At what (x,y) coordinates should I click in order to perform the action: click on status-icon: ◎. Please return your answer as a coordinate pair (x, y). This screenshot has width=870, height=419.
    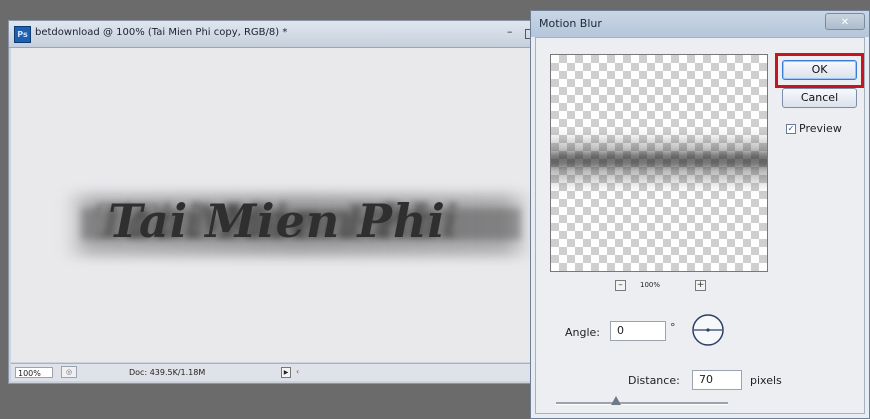
    Looking at the image, I should click on (69, 372).